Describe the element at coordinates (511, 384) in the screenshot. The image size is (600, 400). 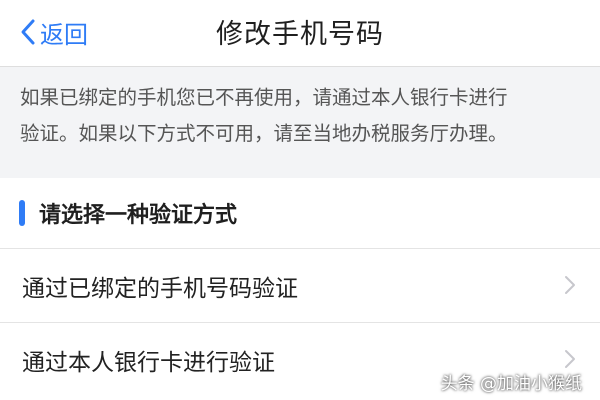
I see `watermark-text: 头条 @加油小猴纸` at that location.